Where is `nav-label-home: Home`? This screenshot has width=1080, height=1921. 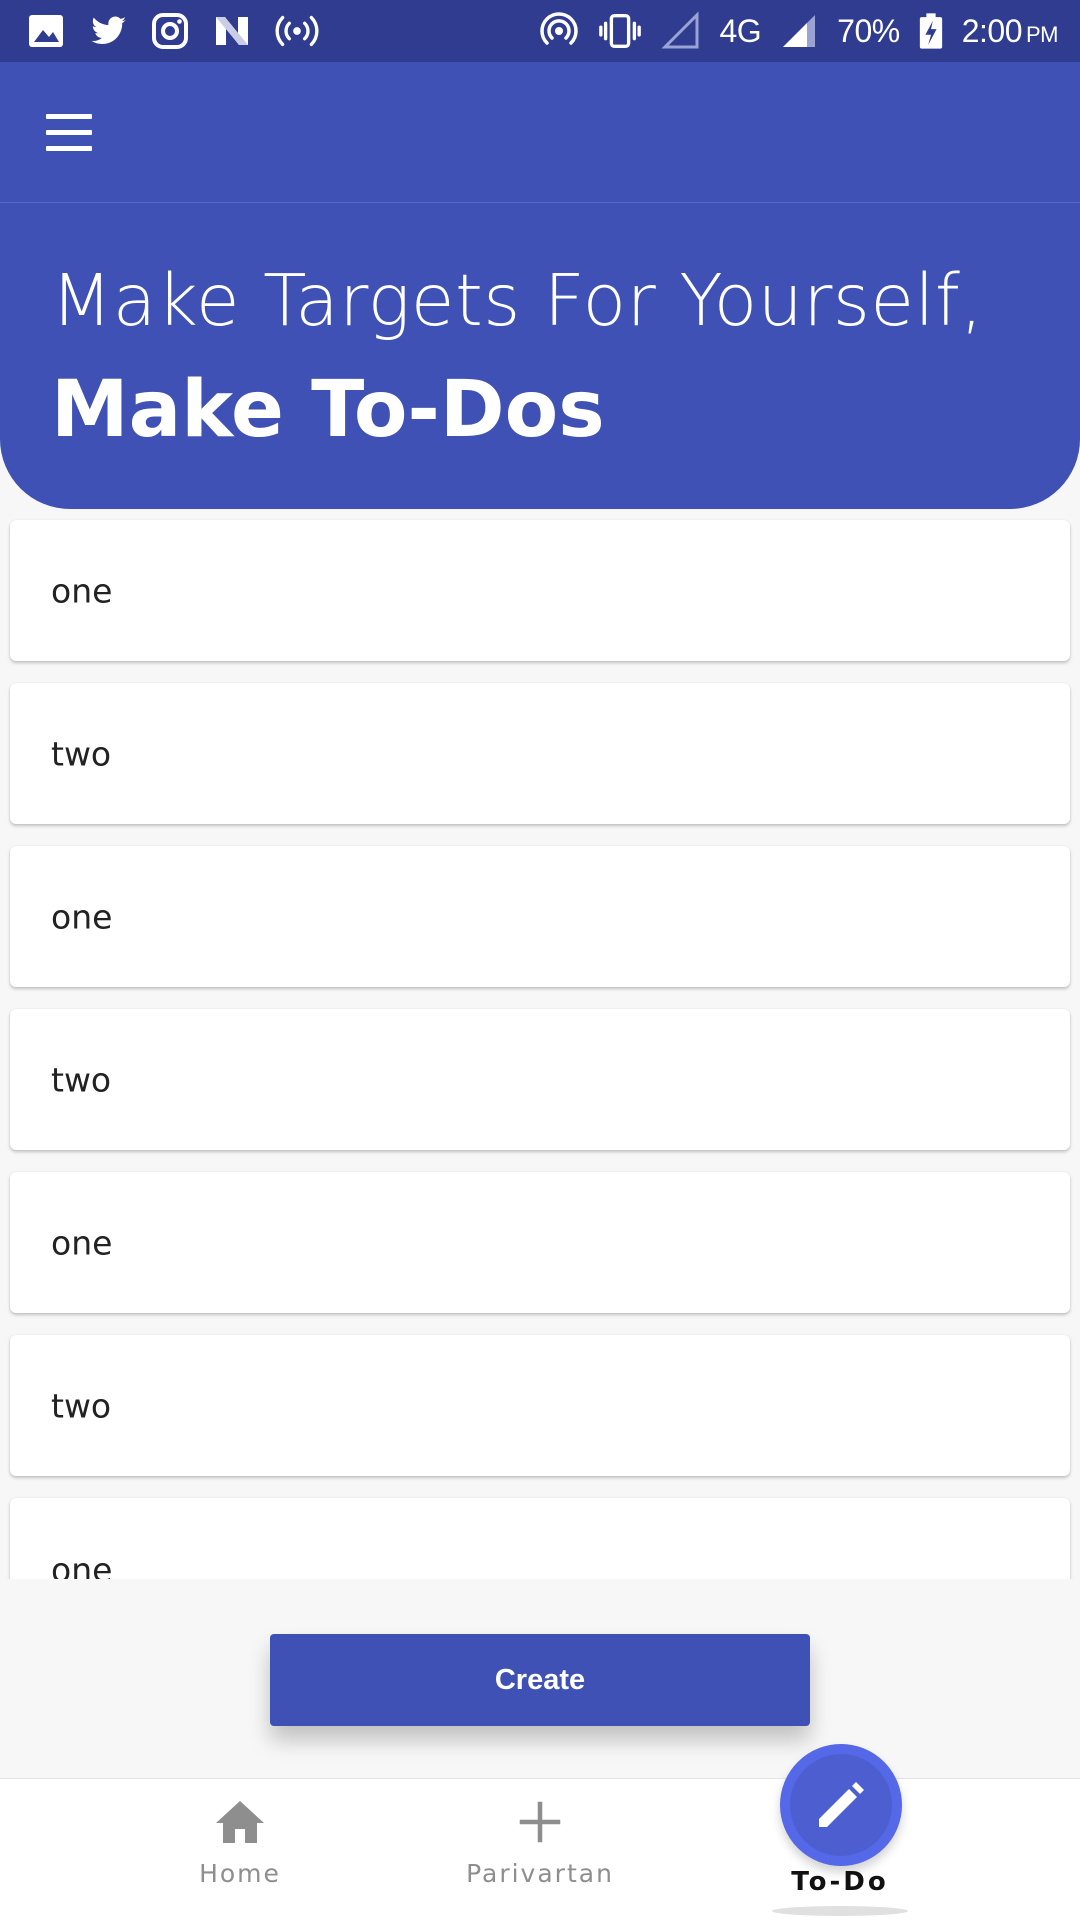 nav-label-home: Home is located at coordinates (240, 1873).